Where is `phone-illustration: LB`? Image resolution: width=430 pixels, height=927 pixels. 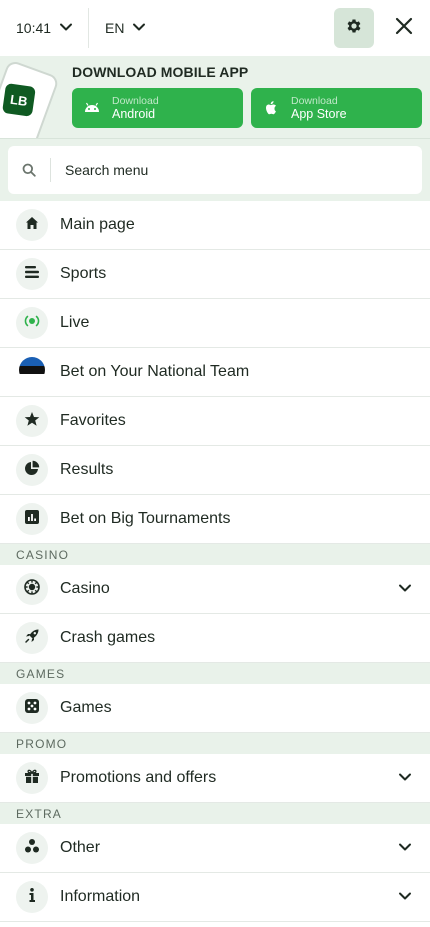 phone-illustration: LB is located at coordinates (30, 98).